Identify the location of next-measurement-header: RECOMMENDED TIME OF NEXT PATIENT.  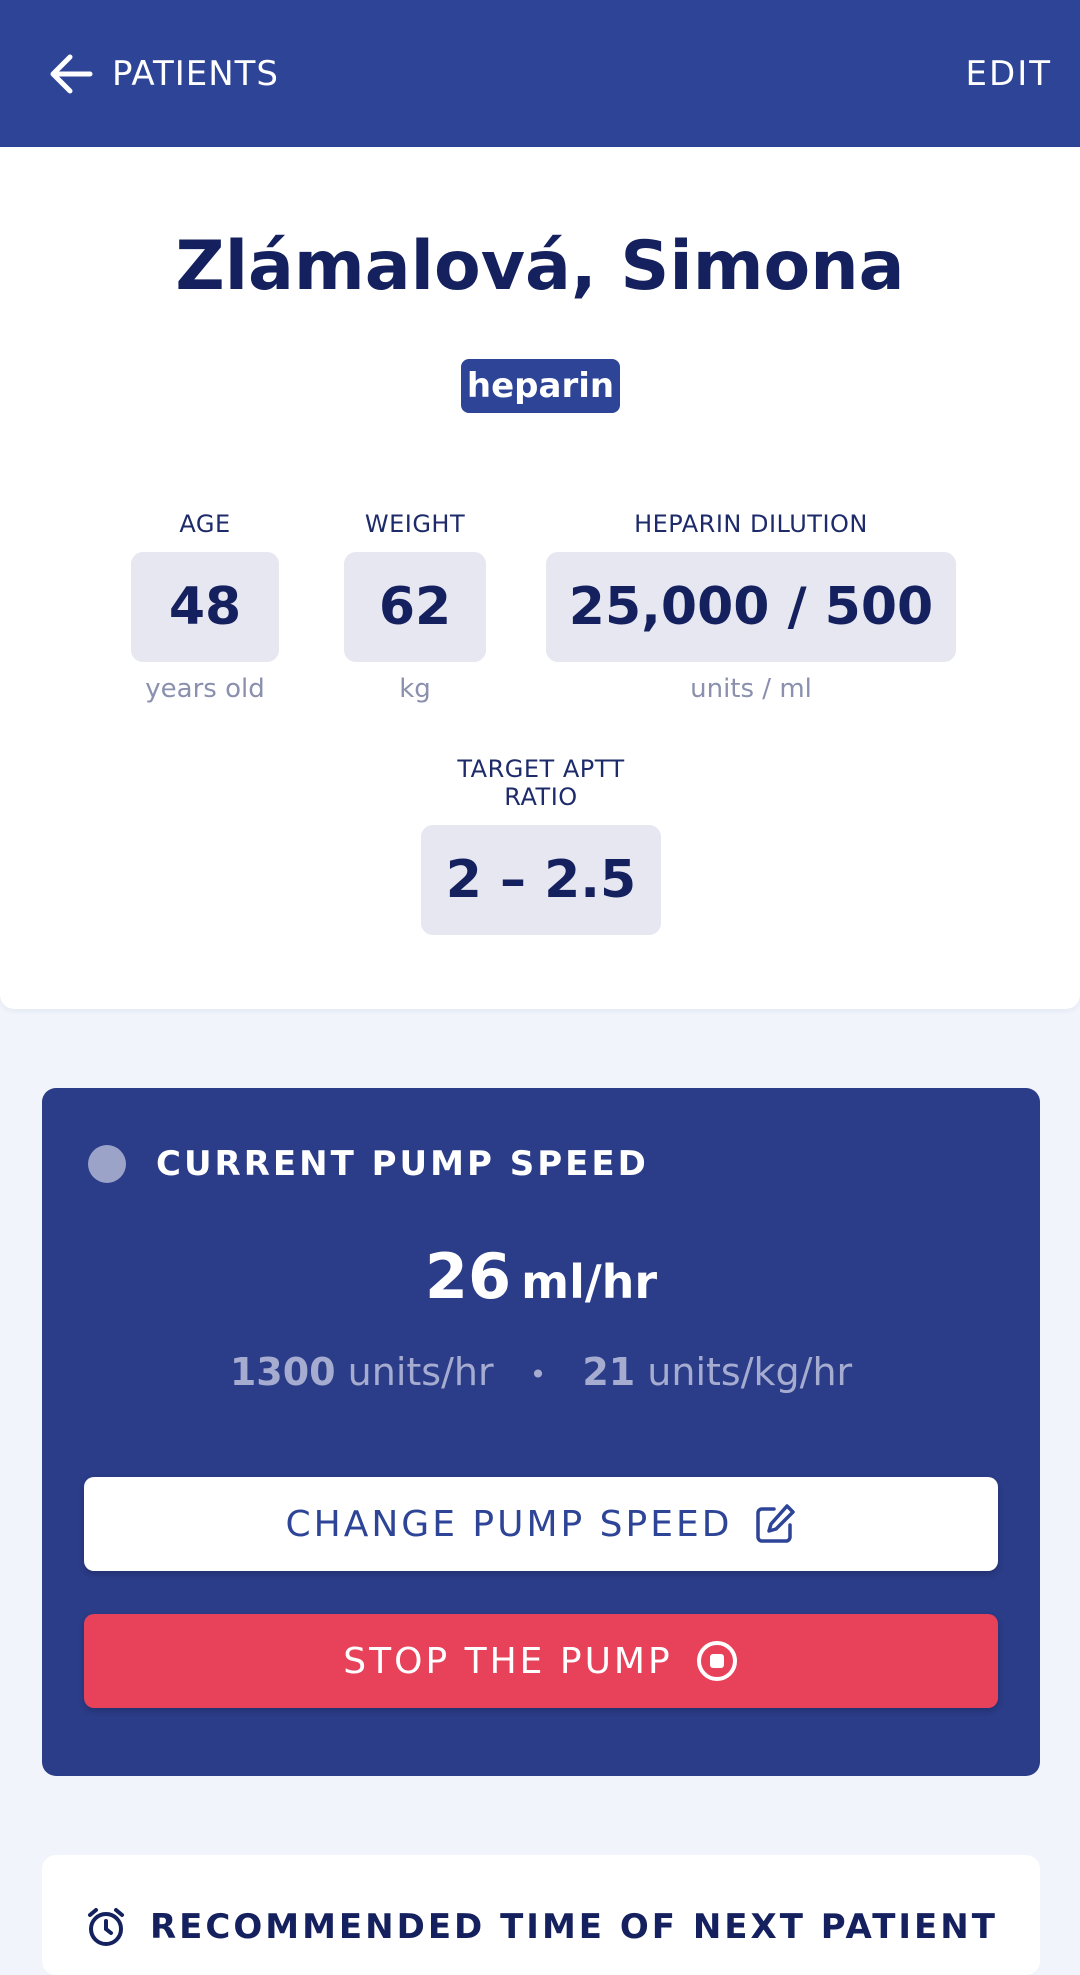
(541, 1927).